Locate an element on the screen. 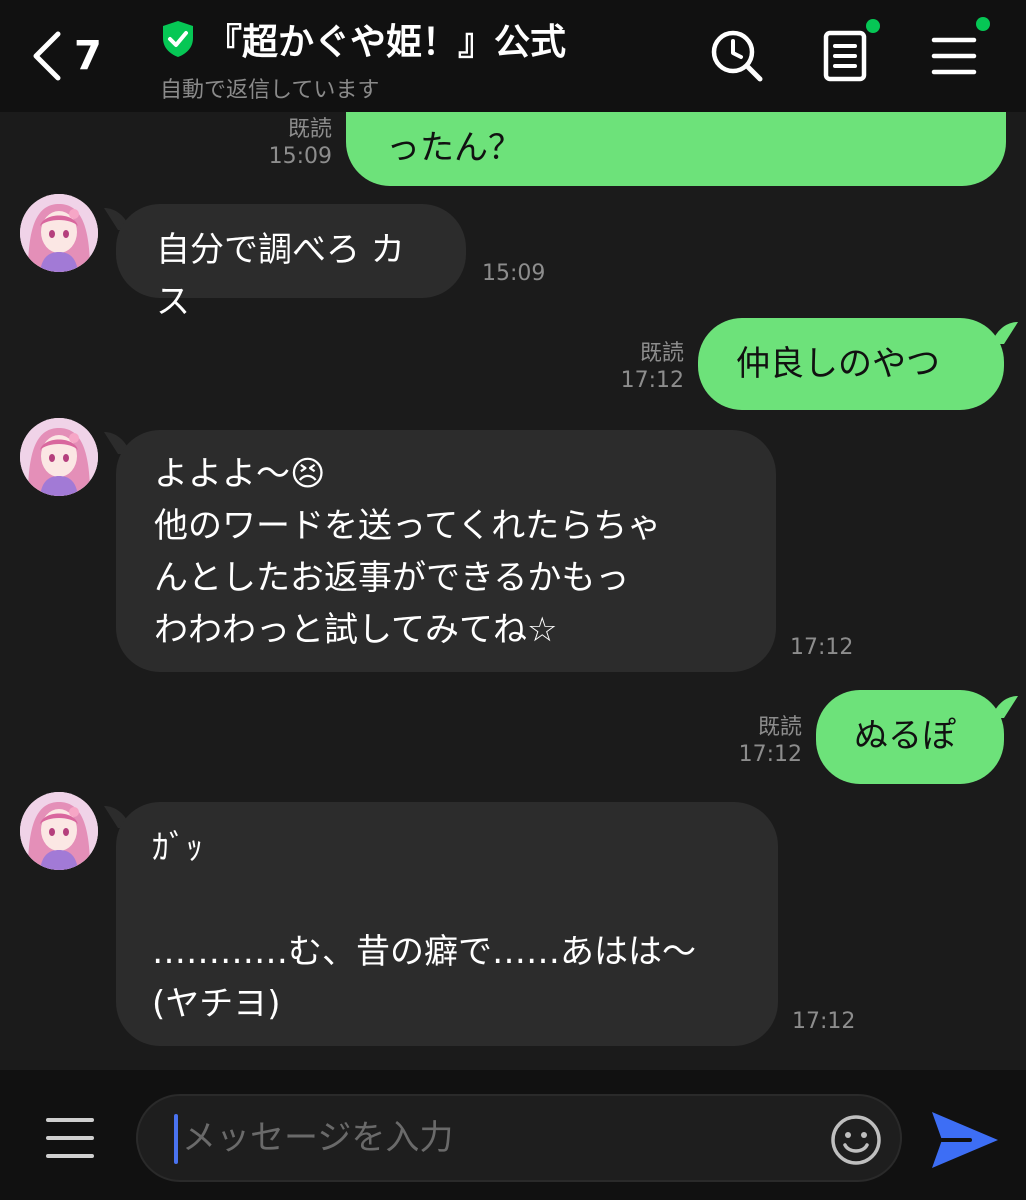 The width and height of the screenshot is (1026, 1200). message-input-placeholder: メッセージを入力 is located at coordinates (318, 1138).